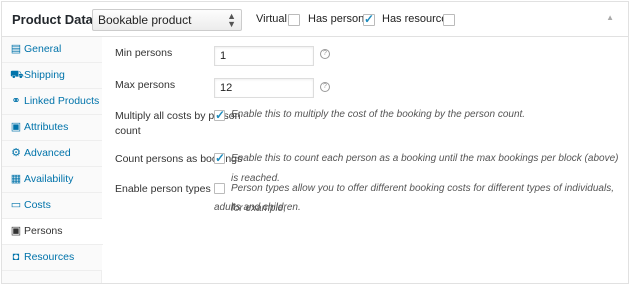  I want to click on virtual-label: Virtual:, so click(273, 19).